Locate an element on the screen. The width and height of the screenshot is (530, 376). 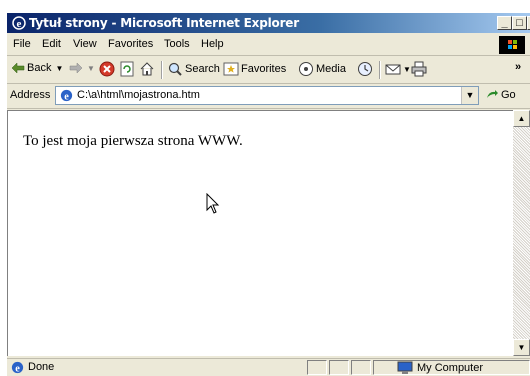
go-label: Go is located at coordinates (508, 95).